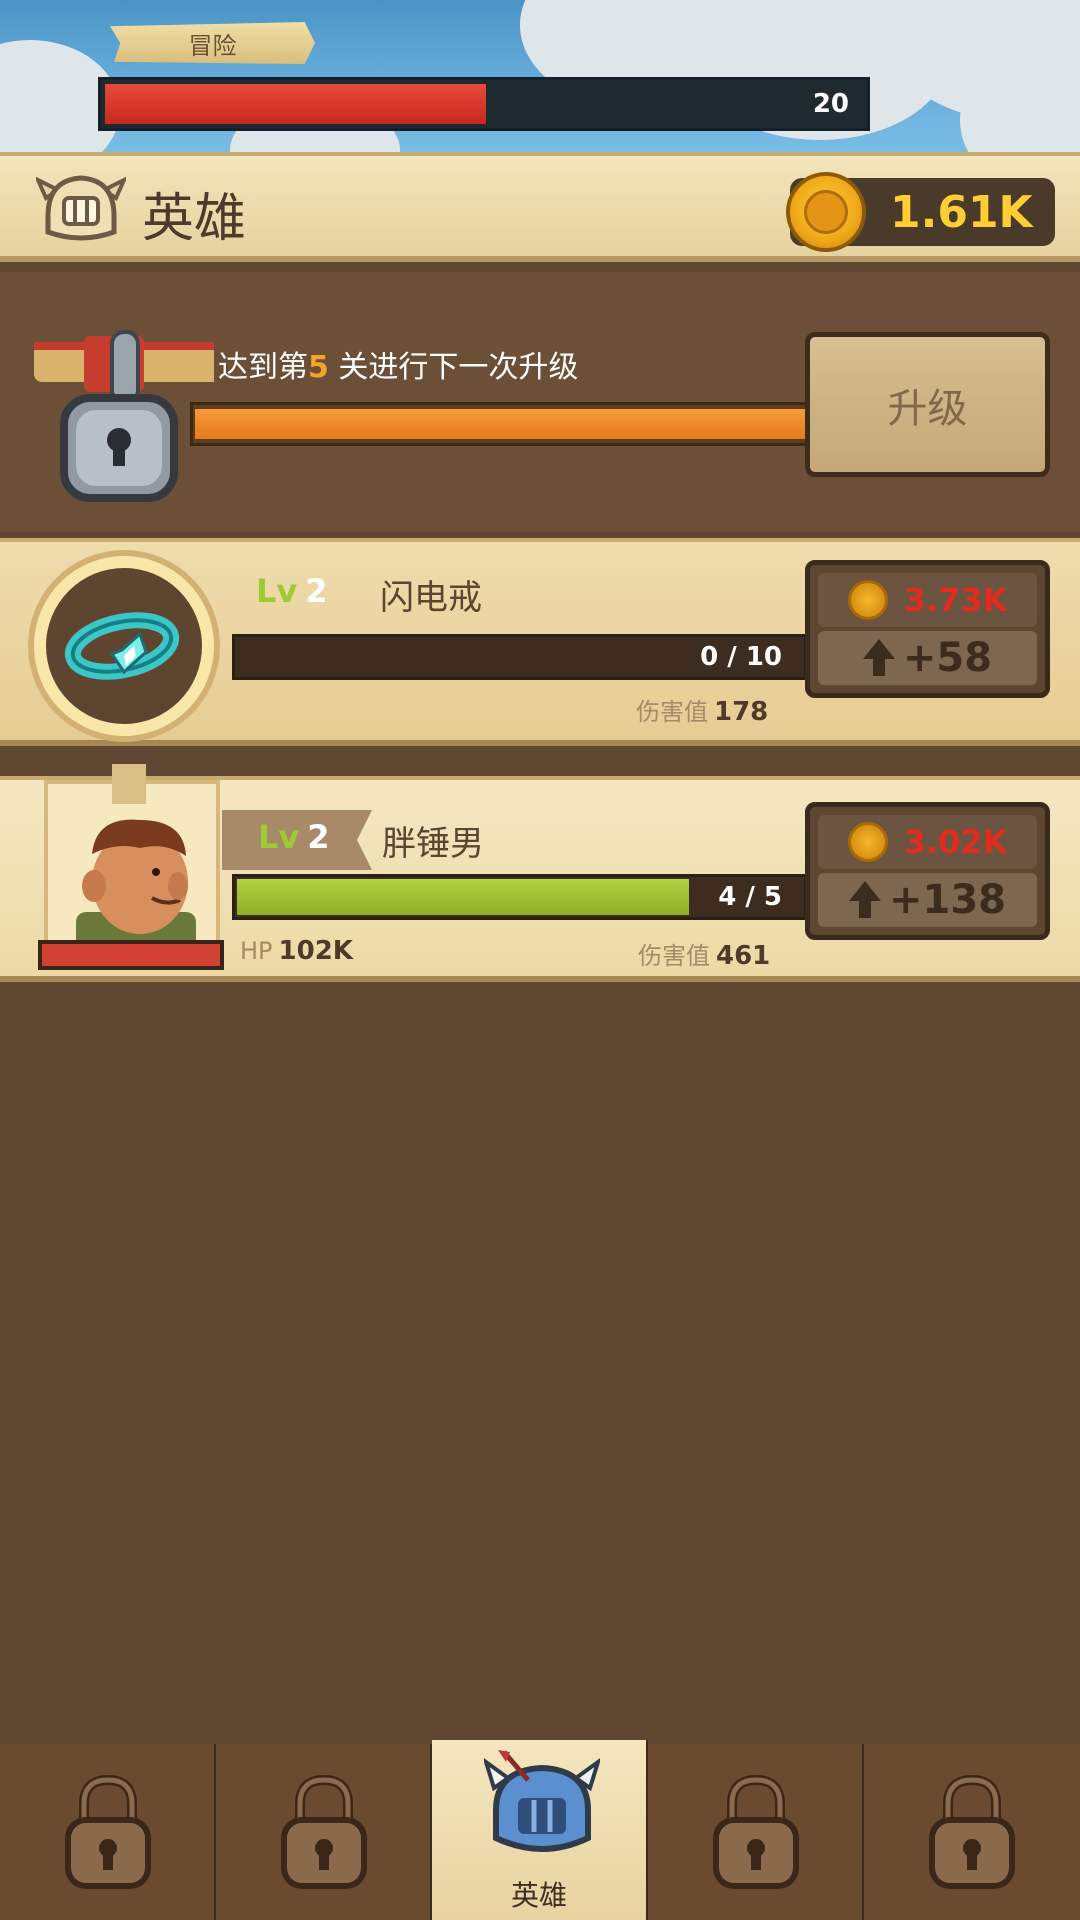 Image resolution: width=1080 pixels, height=1920 pixels. I want to click on item-name: 闪电戒, so click(431, 598).